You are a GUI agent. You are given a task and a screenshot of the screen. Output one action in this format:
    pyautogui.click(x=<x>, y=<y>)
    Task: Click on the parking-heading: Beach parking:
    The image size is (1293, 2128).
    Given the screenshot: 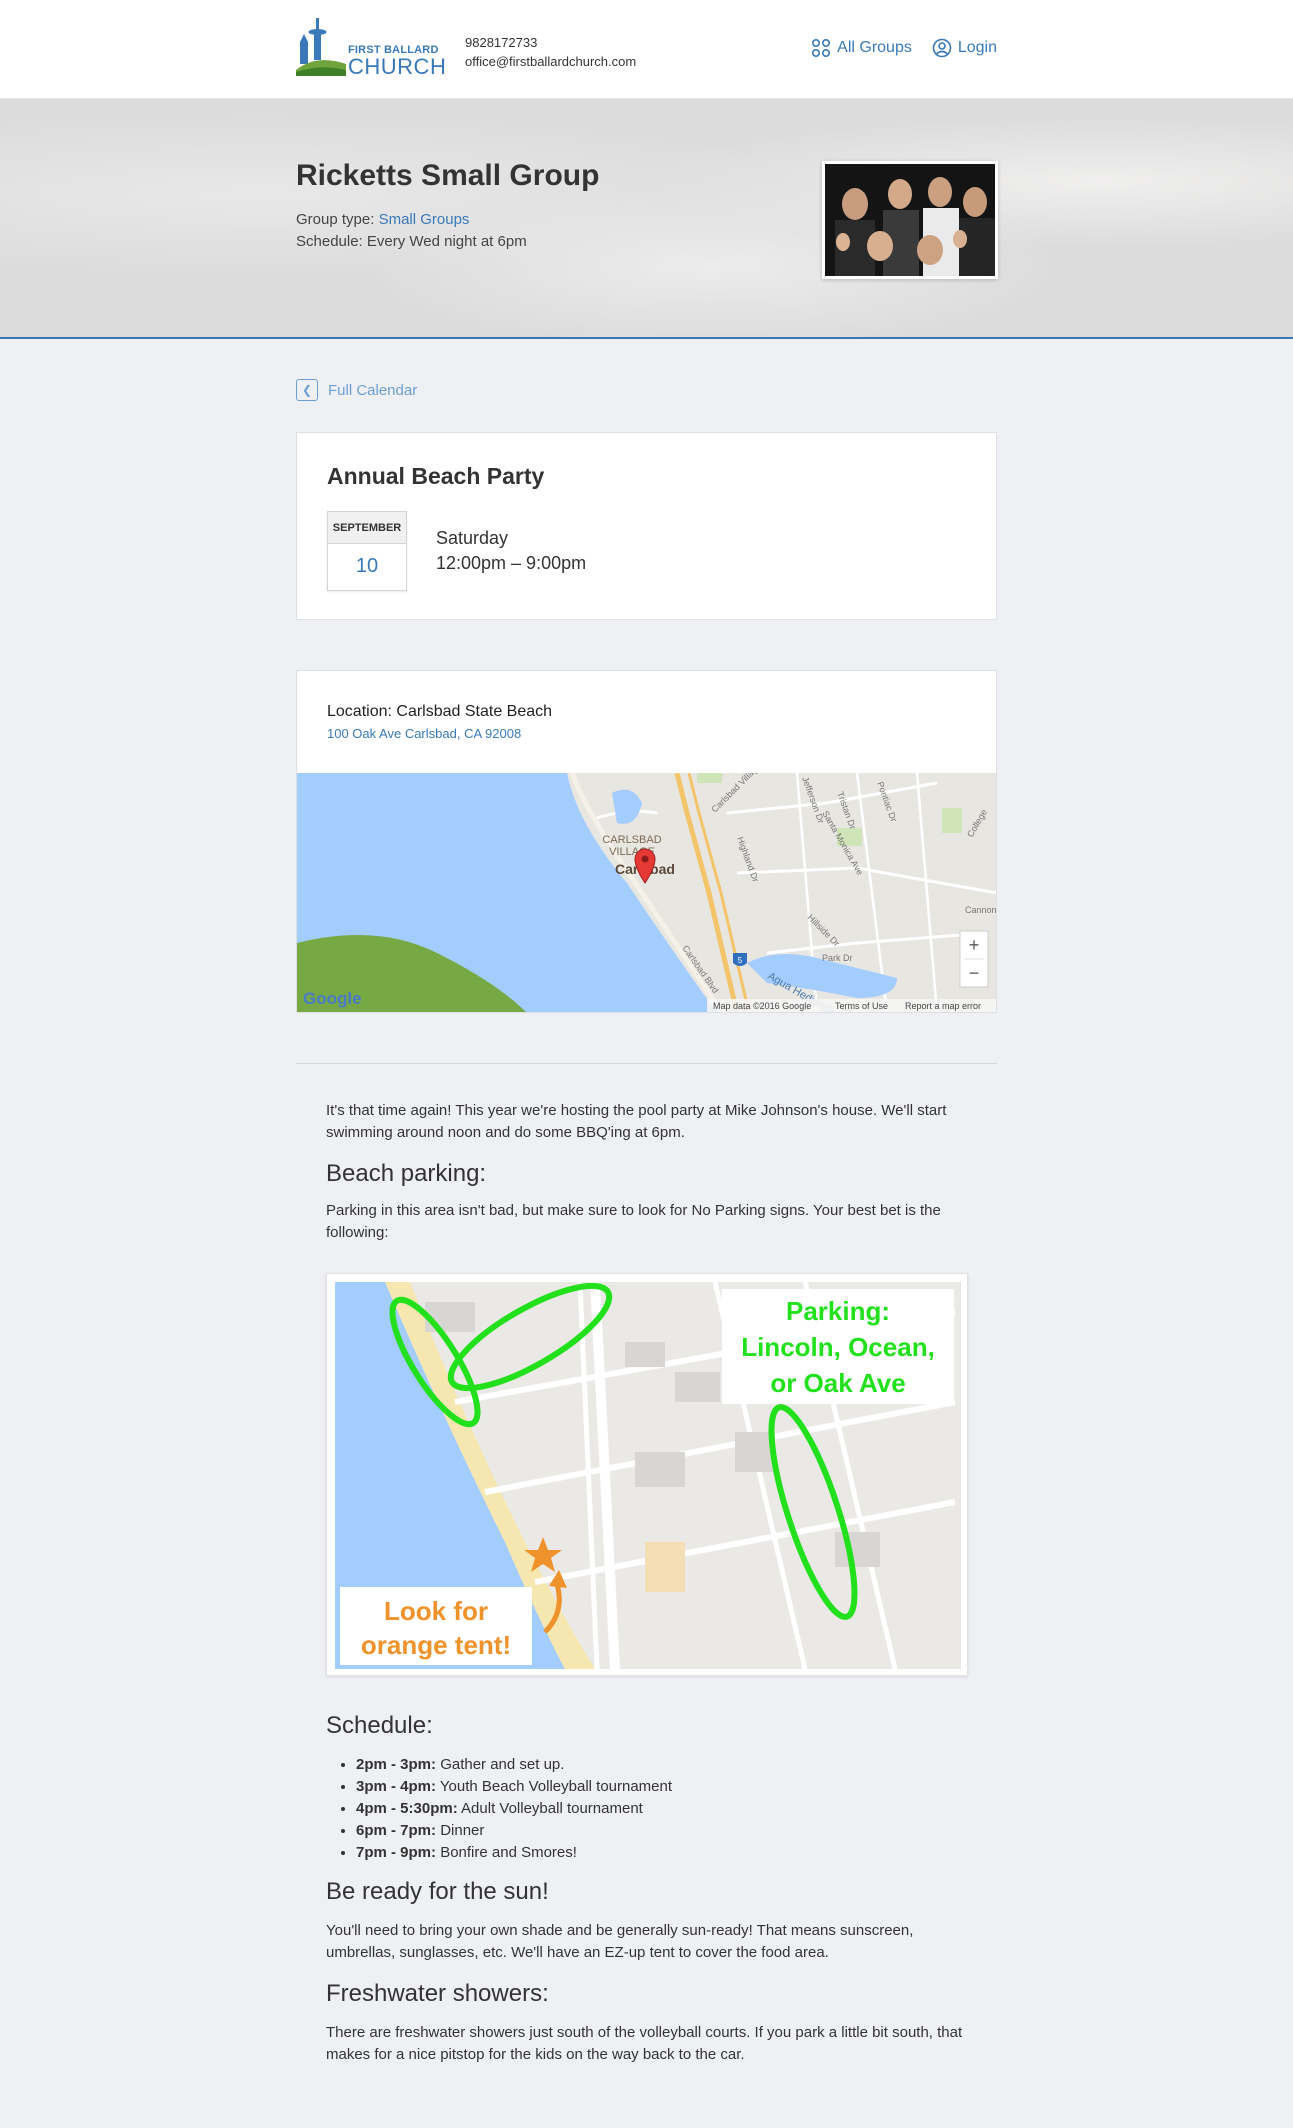 What is the action you would take?
    pyautogui.click(x=406, y=1173)
    